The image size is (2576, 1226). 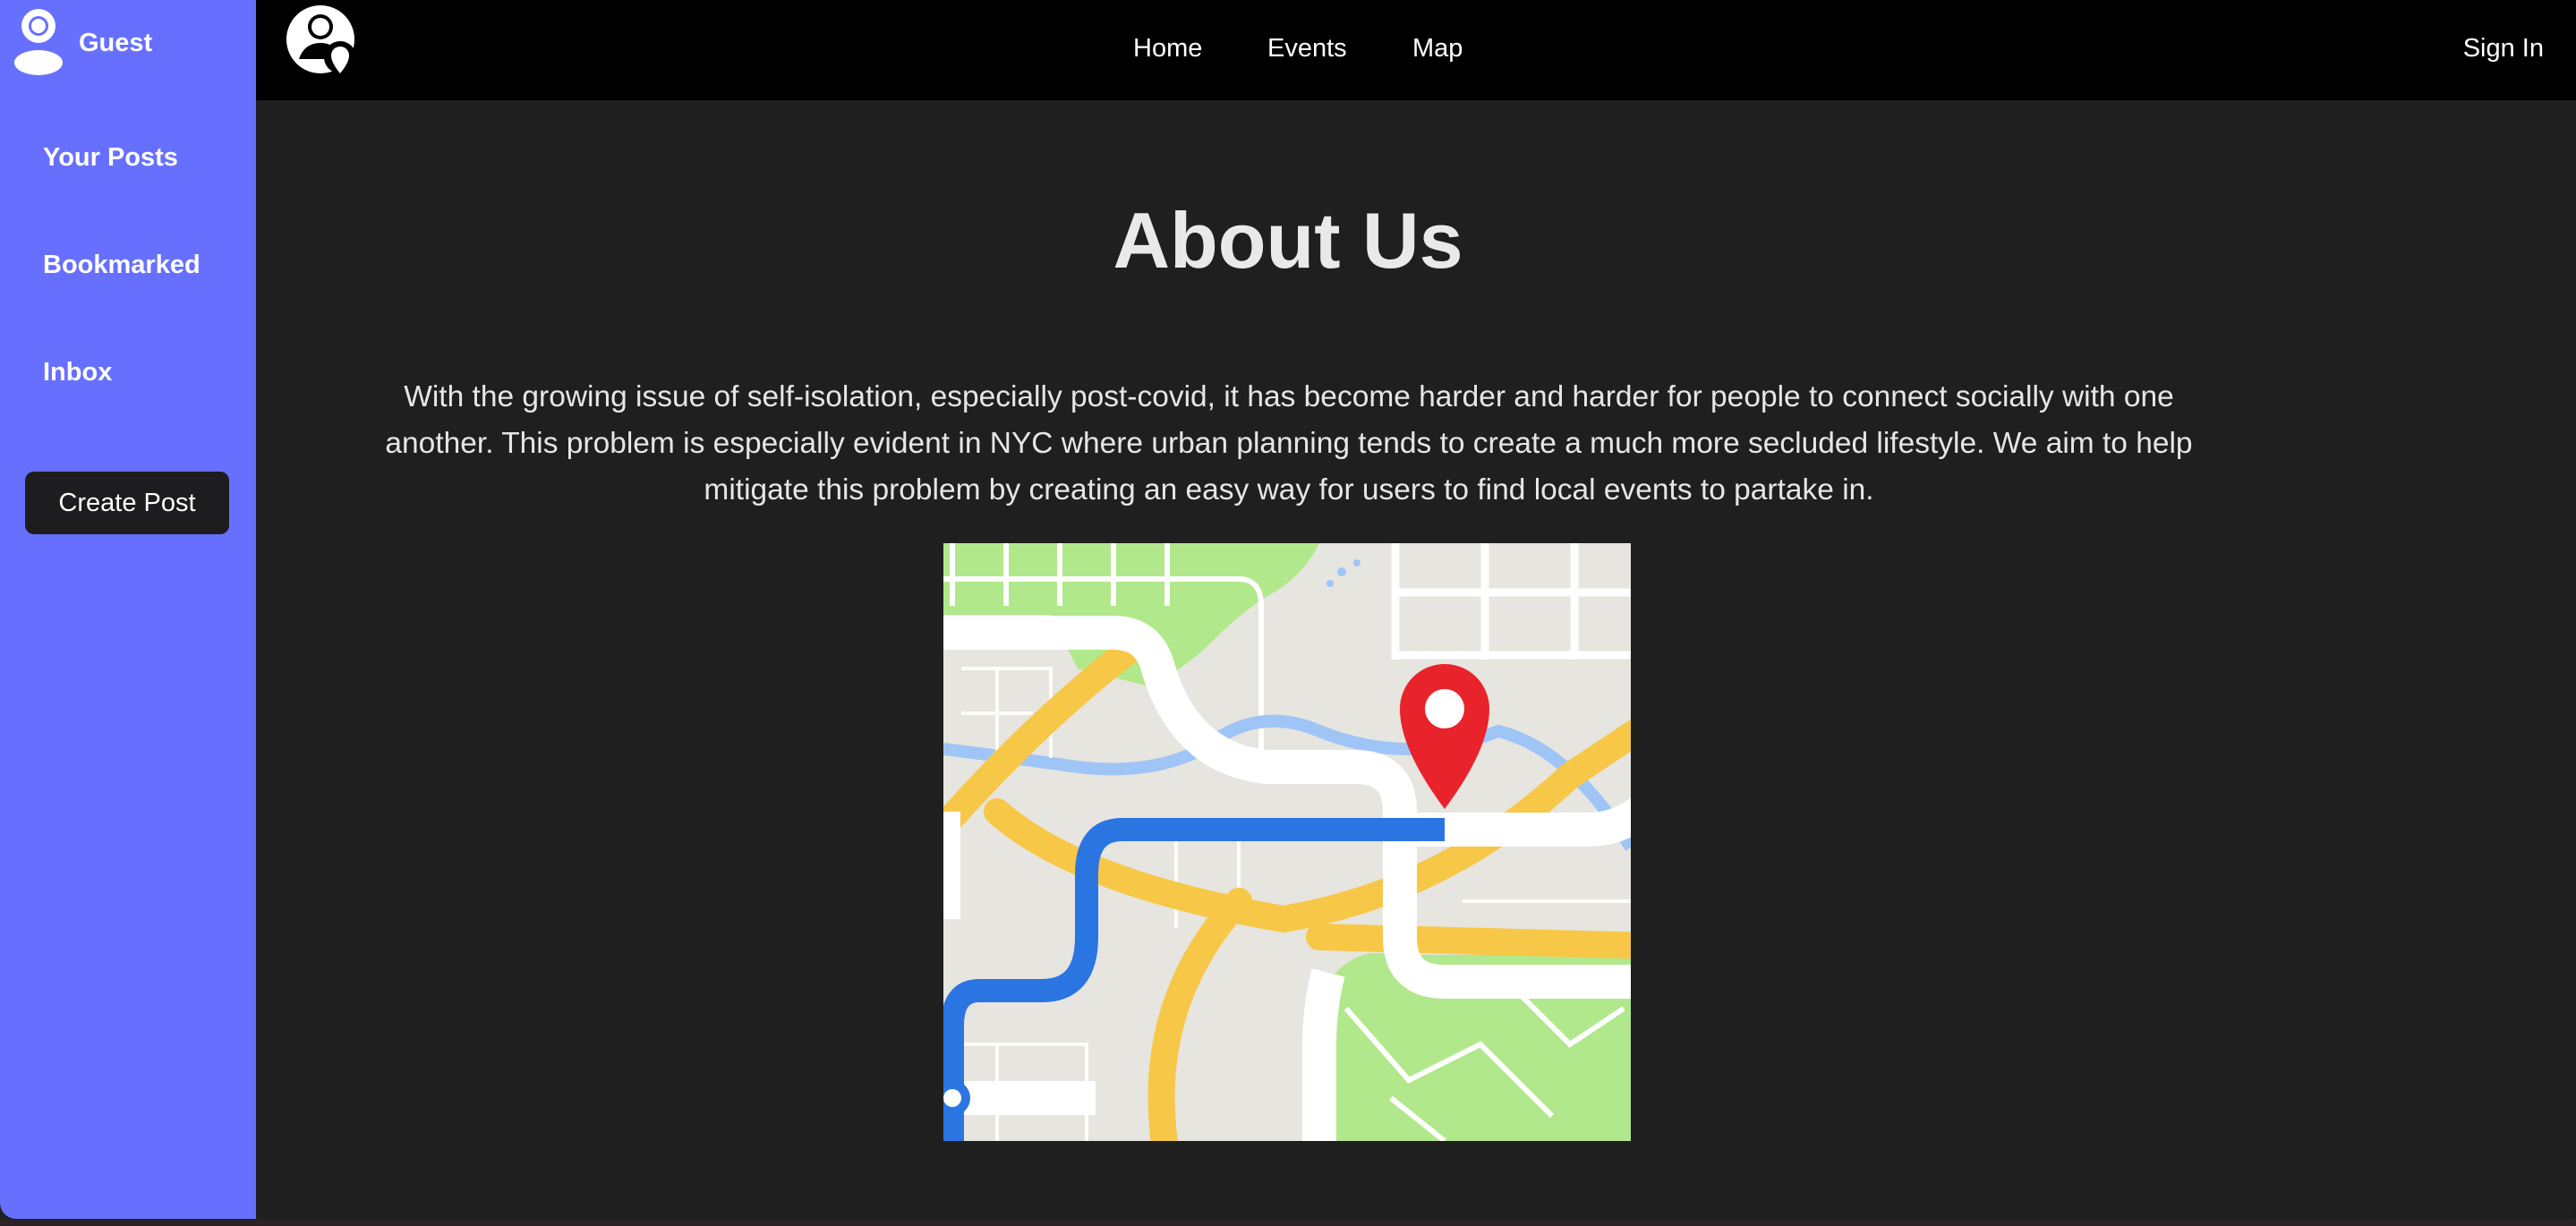 I want to click on nav-home: Home, so click(x=1167, y=49).